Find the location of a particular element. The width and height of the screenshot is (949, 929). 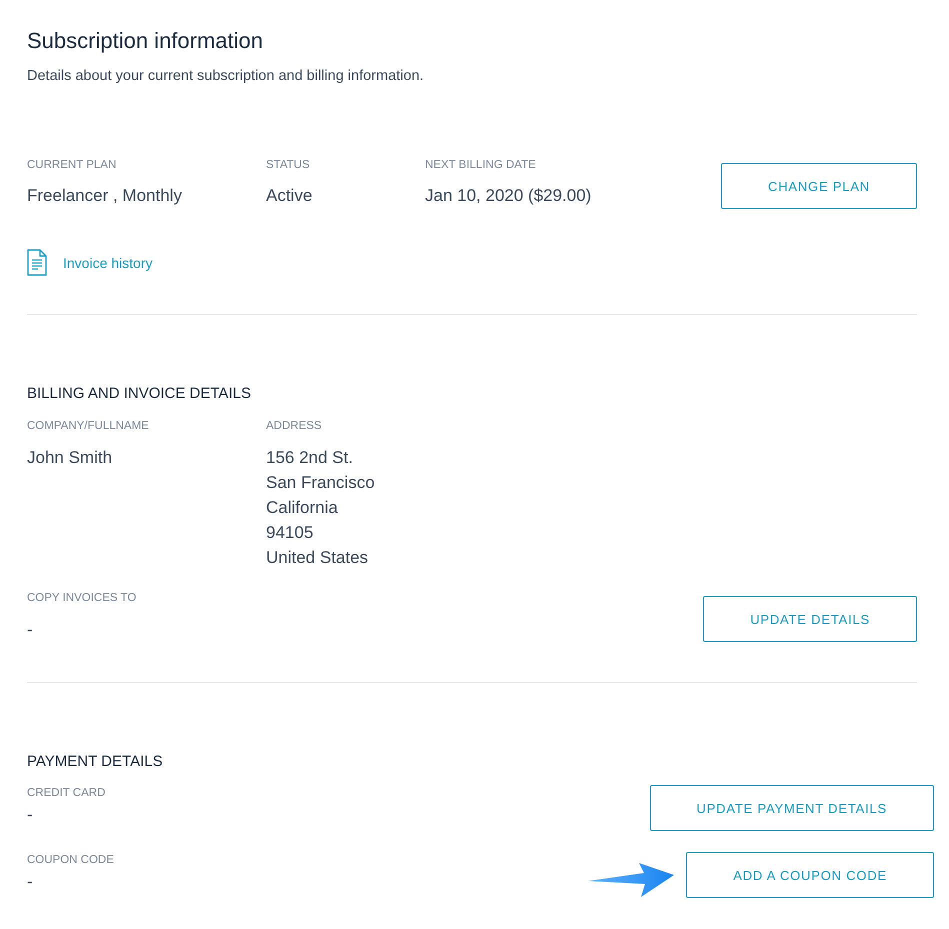

section-heading: PAYMENT DETAILS is located at coordinates (95, 762).